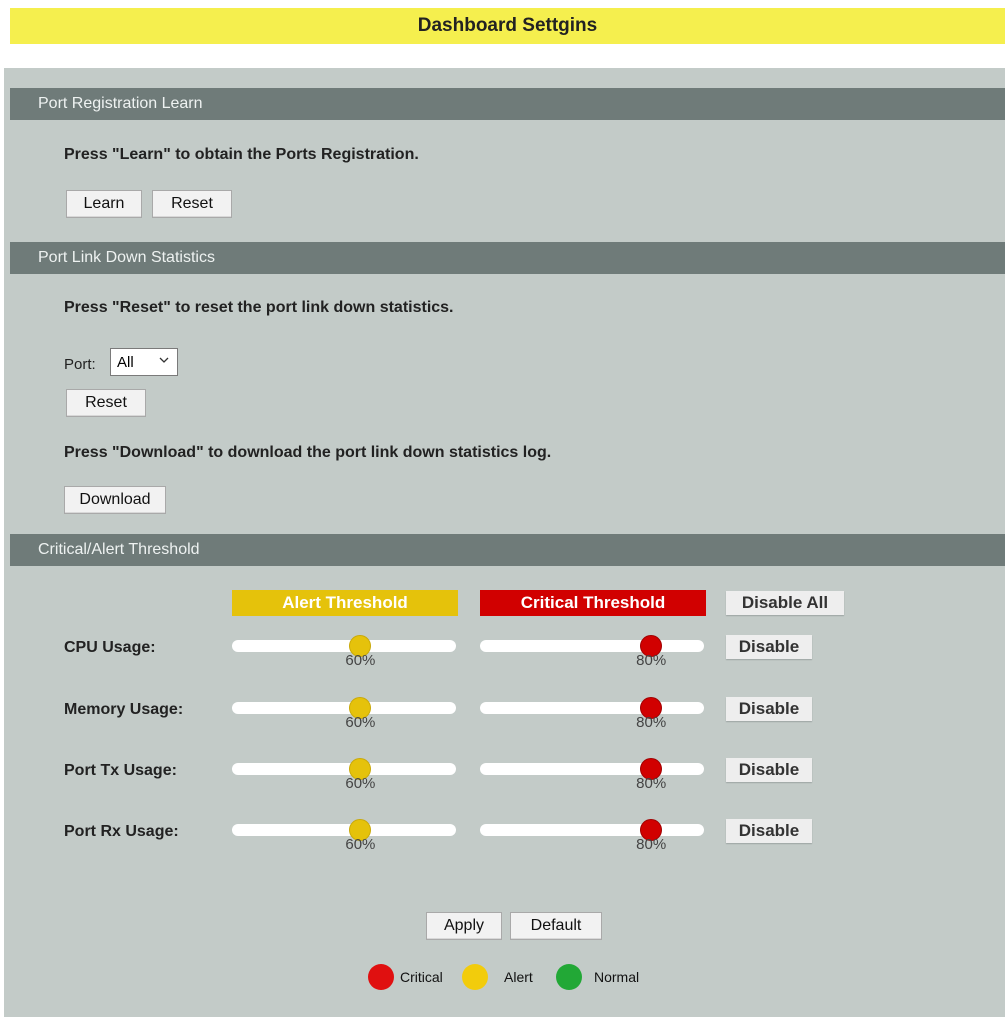 The height and width of the screenshot is (1017, 1005). I want to click on apply-button: Apply, so click(464, 926).